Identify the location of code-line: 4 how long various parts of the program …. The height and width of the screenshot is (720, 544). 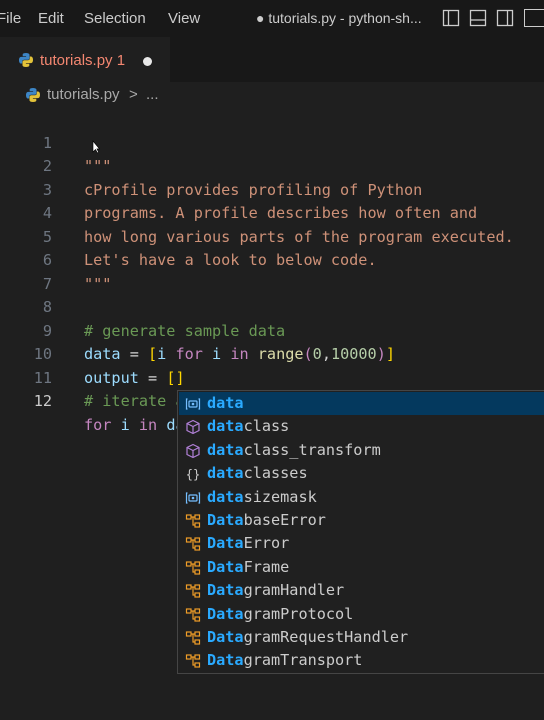
(272, 212).